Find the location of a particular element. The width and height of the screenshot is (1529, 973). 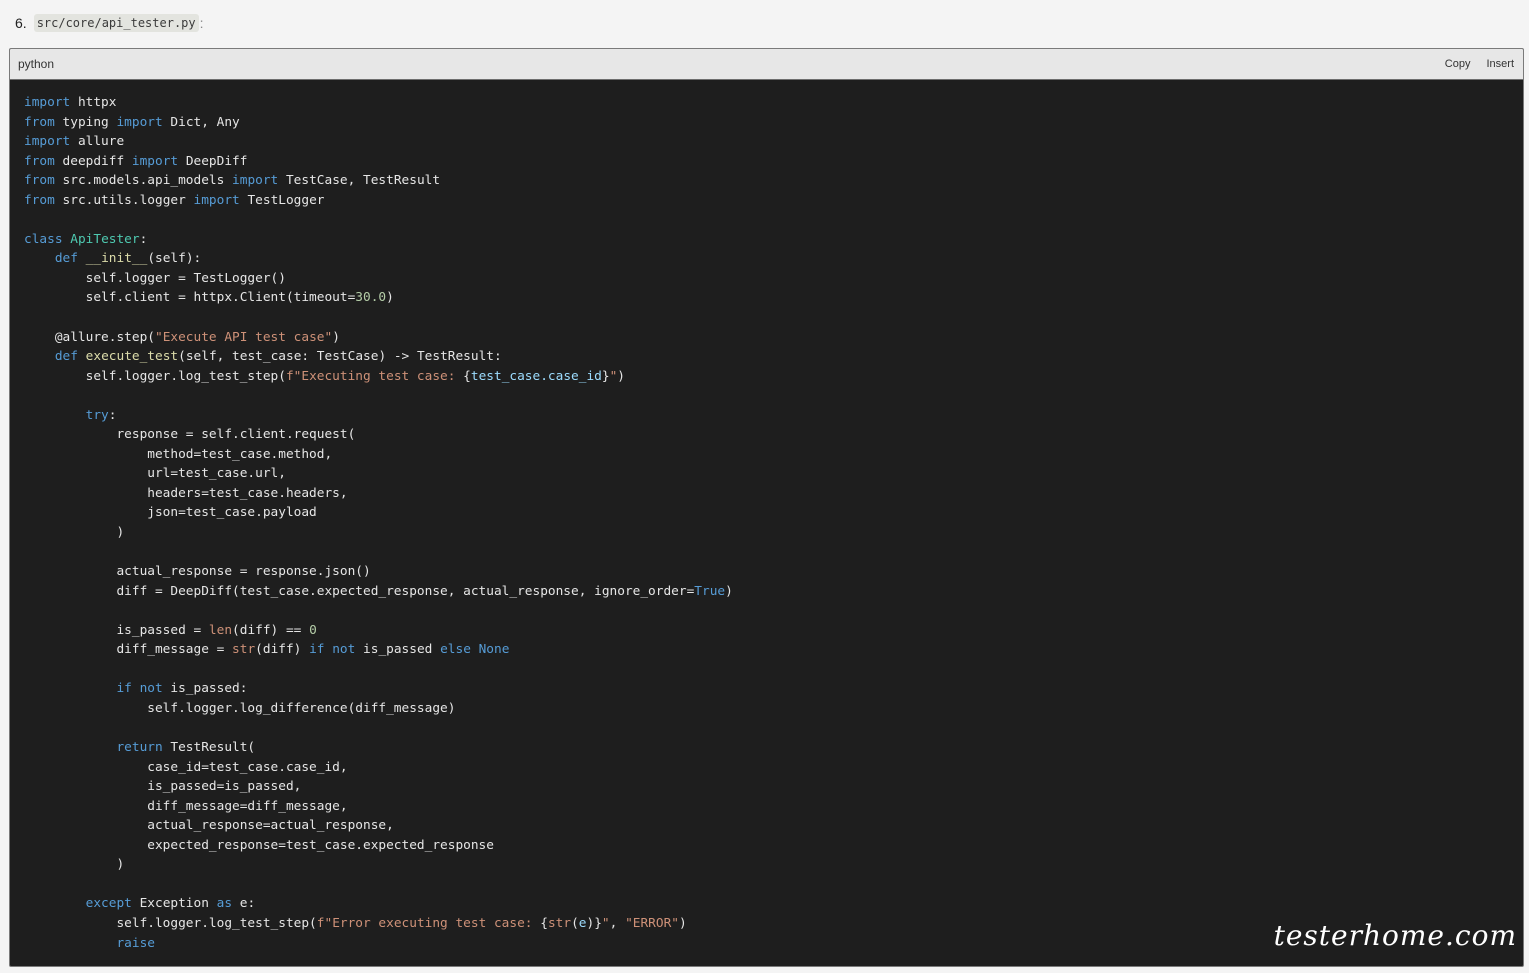

code-line: is_passed = len(diff) == 0 is located at coordinates (773, 631).